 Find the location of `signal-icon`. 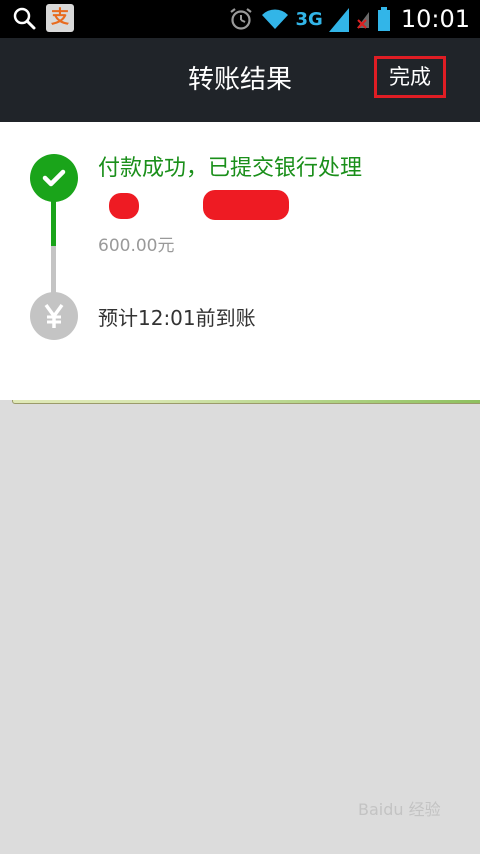

signal-icon is located at coordinates (338, 20).